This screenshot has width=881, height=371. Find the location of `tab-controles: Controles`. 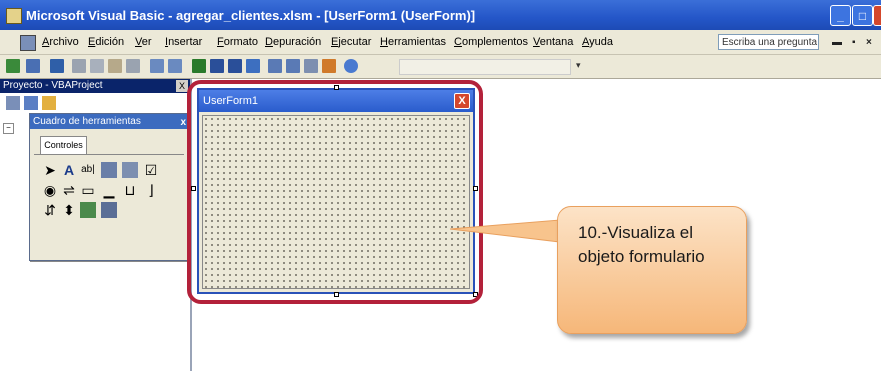

tab-controles: Controles is located at coordinates (63, 145).